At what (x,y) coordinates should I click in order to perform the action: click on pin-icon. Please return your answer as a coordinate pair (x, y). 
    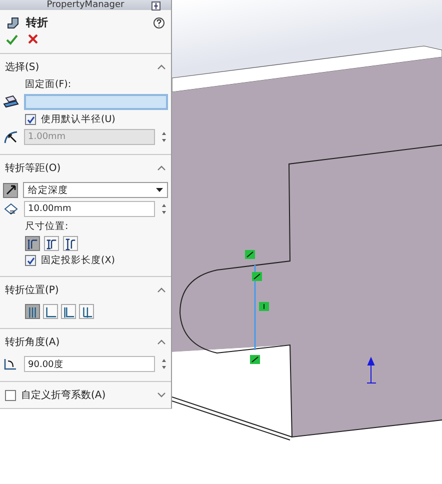
    Looking at the image, I should click on (156, 6).